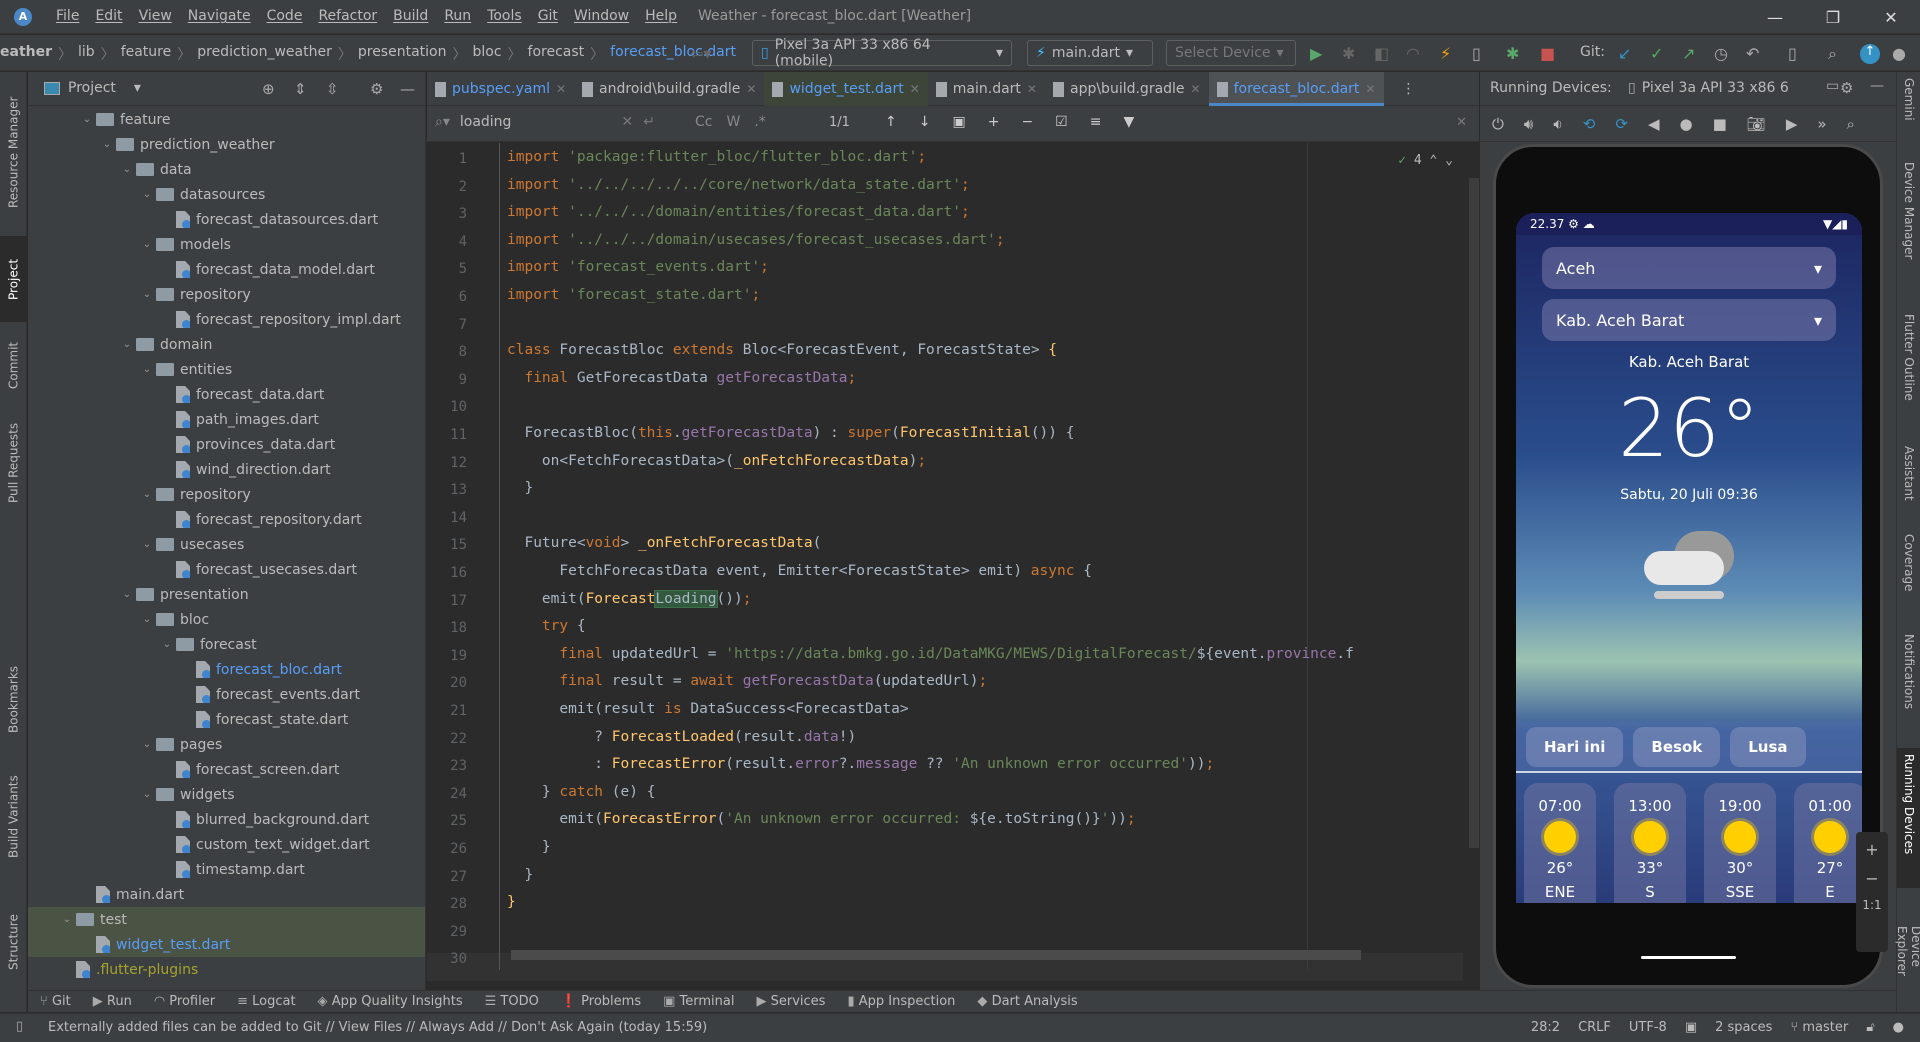 The height and width of the screenshot is (1042, 1920). Describe the element at coordinates (226, 219) in the screenshot. I see `tree-file: forecast_datasources.dart` at that location.